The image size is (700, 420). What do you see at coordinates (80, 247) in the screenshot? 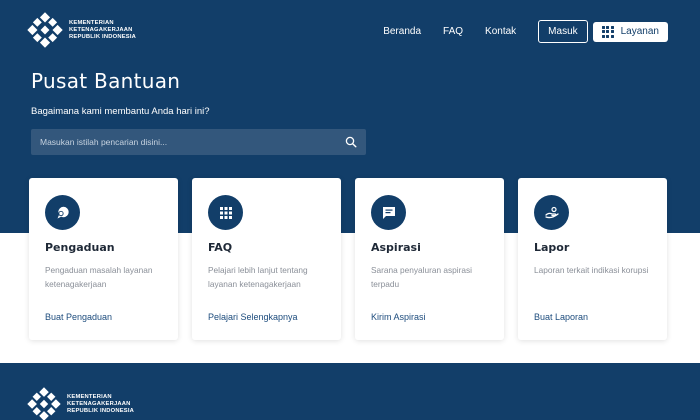
I see `card-title: Pengaduan` at bounding box center [80, 247].